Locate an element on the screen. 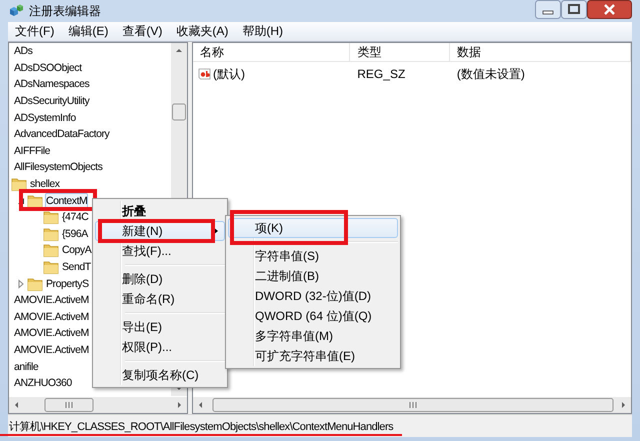 The image size is (640, 441). menu-bar-item: 帮助(H) is located at coordinates (262, 31).